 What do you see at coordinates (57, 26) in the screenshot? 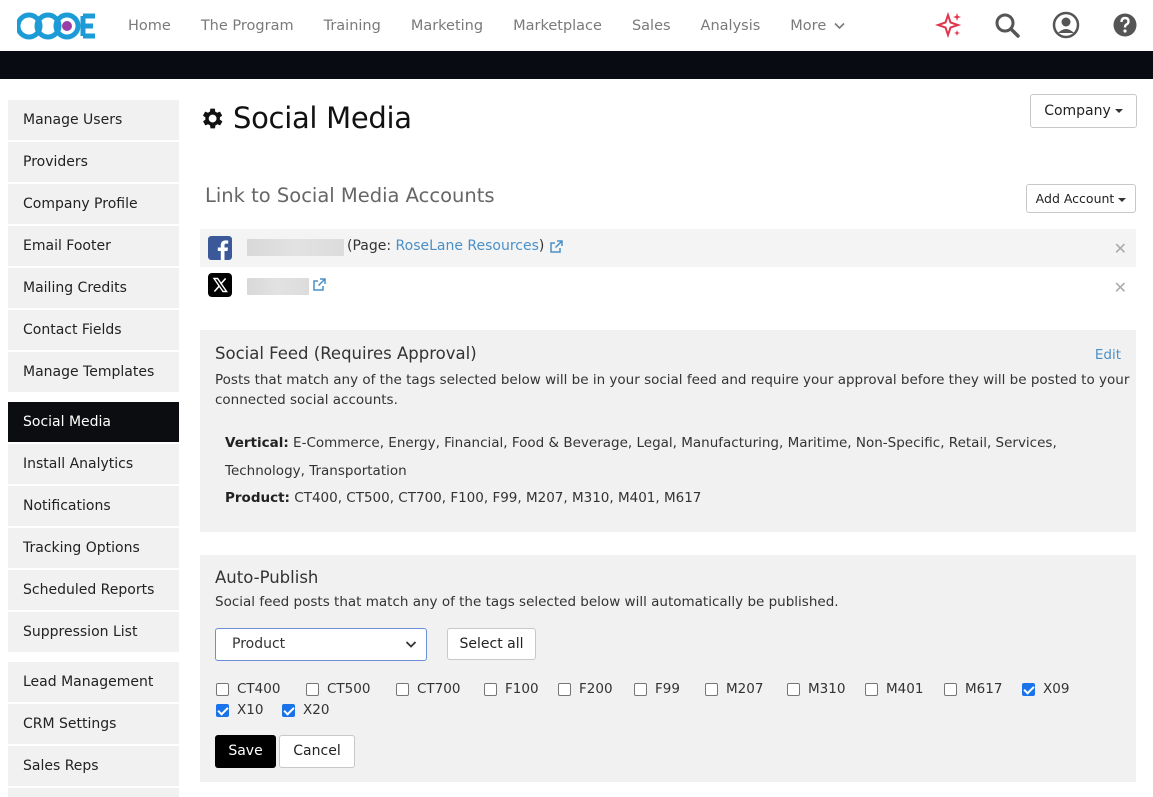
I see `ccoe-logo` at bounding box center [57, 26].